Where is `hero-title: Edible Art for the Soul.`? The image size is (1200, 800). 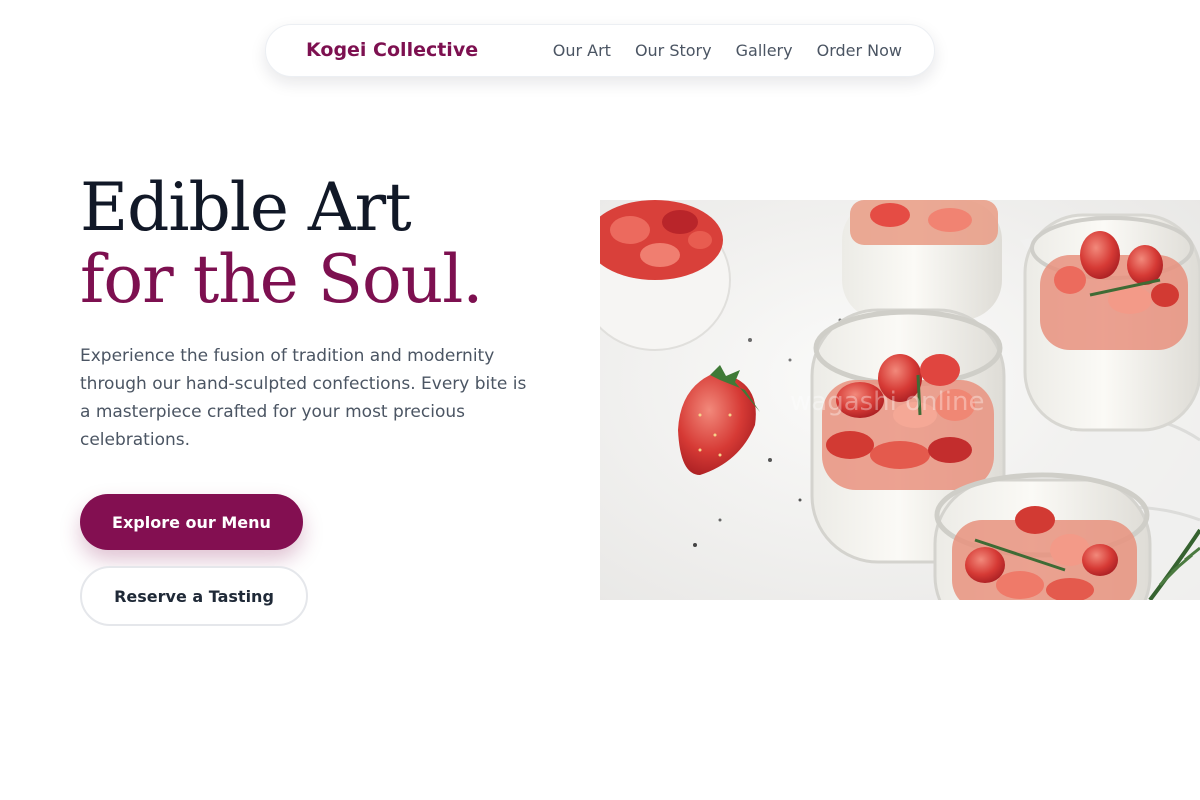 hero-title: Edible Art for the Soul. is located at coordinates (281, 243).